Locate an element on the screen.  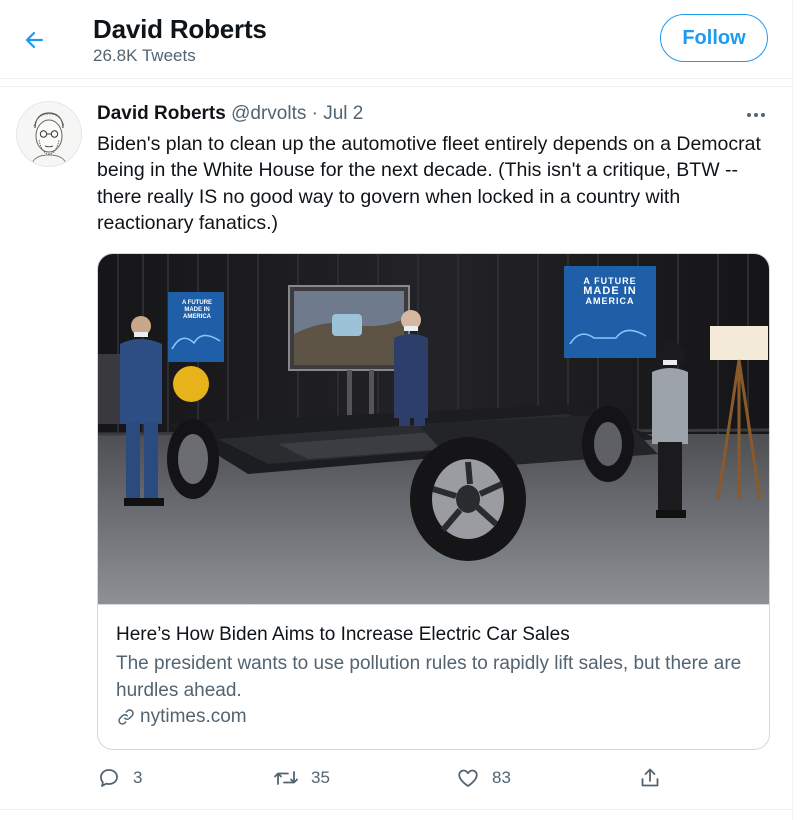
column-border is located at coordinates (792, 410).